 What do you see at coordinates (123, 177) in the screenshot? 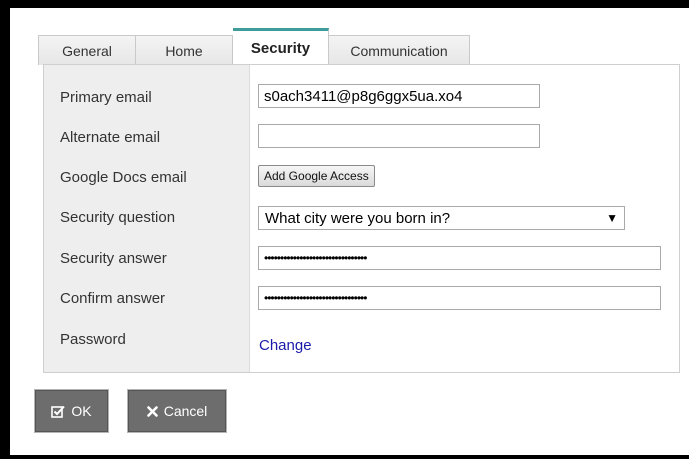
I see `google-docs-email-label: Google Docs email` at bounding box center [123, 177].